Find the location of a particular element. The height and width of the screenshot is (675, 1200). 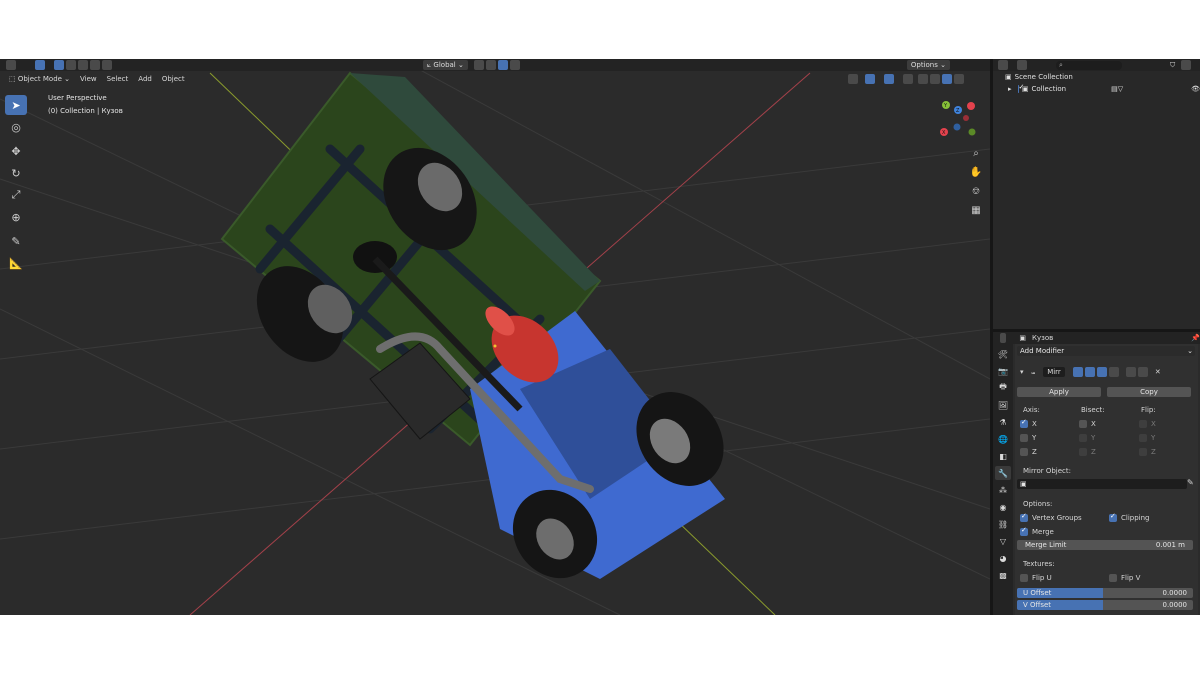

vertex-groups-toggle: Vertex Groups is located at coordinates (1051, 517).